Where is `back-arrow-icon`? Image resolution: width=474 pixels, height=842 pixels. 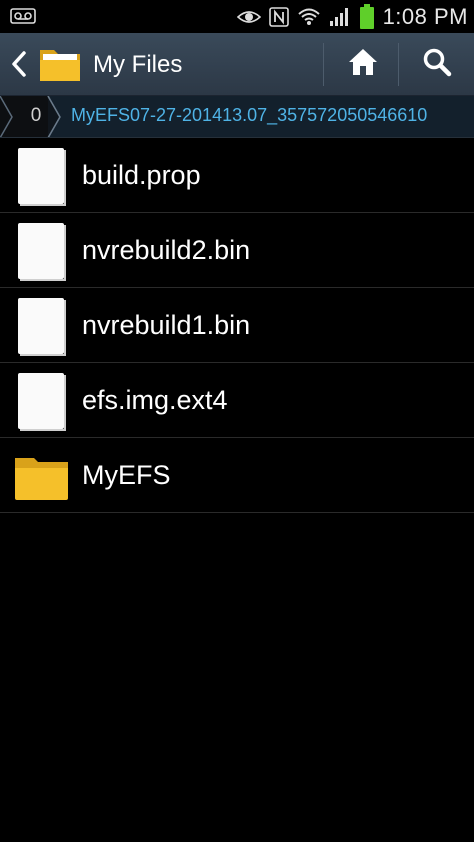 back-arrow-icon is located at coordinates (20, 64).